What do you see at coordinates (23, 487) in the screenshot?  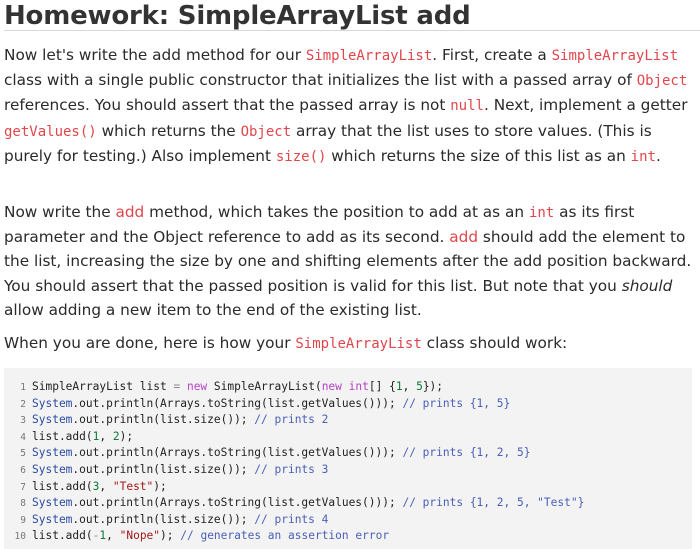 I see `line-number: 7` at bounding box center [23, 487].